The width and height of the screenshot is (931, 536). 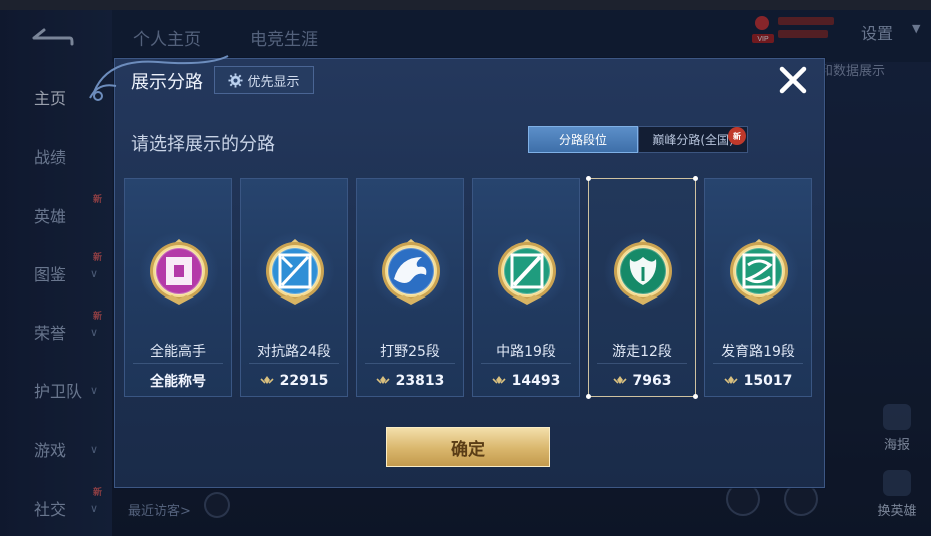 What do you see at coordinates (179, 271) in the screenshot?
I see `all-round-icon` at bounding box center [179, 271].